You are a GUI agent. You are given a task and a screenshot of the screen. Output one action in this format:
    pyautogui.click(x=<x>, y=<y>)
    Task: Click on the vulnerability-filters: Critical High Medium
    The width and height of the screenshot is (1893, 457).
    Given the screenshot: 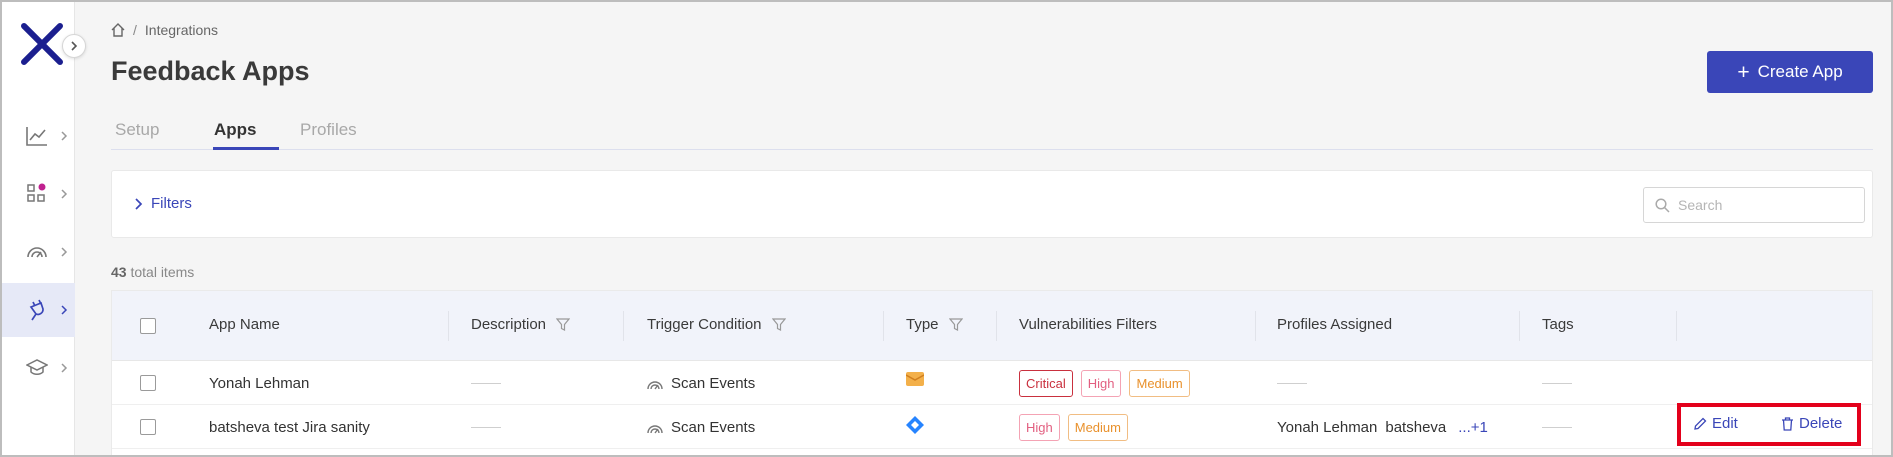 What is the action you would take?
    pyautogui.click(x=1108, y=383)
    